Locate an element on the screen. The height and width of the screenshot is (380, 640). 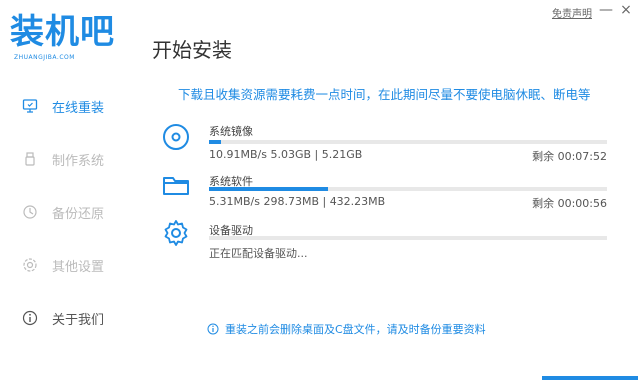
sidebar-item-make-system: 制作系统 is located at coordinates (63, 159).